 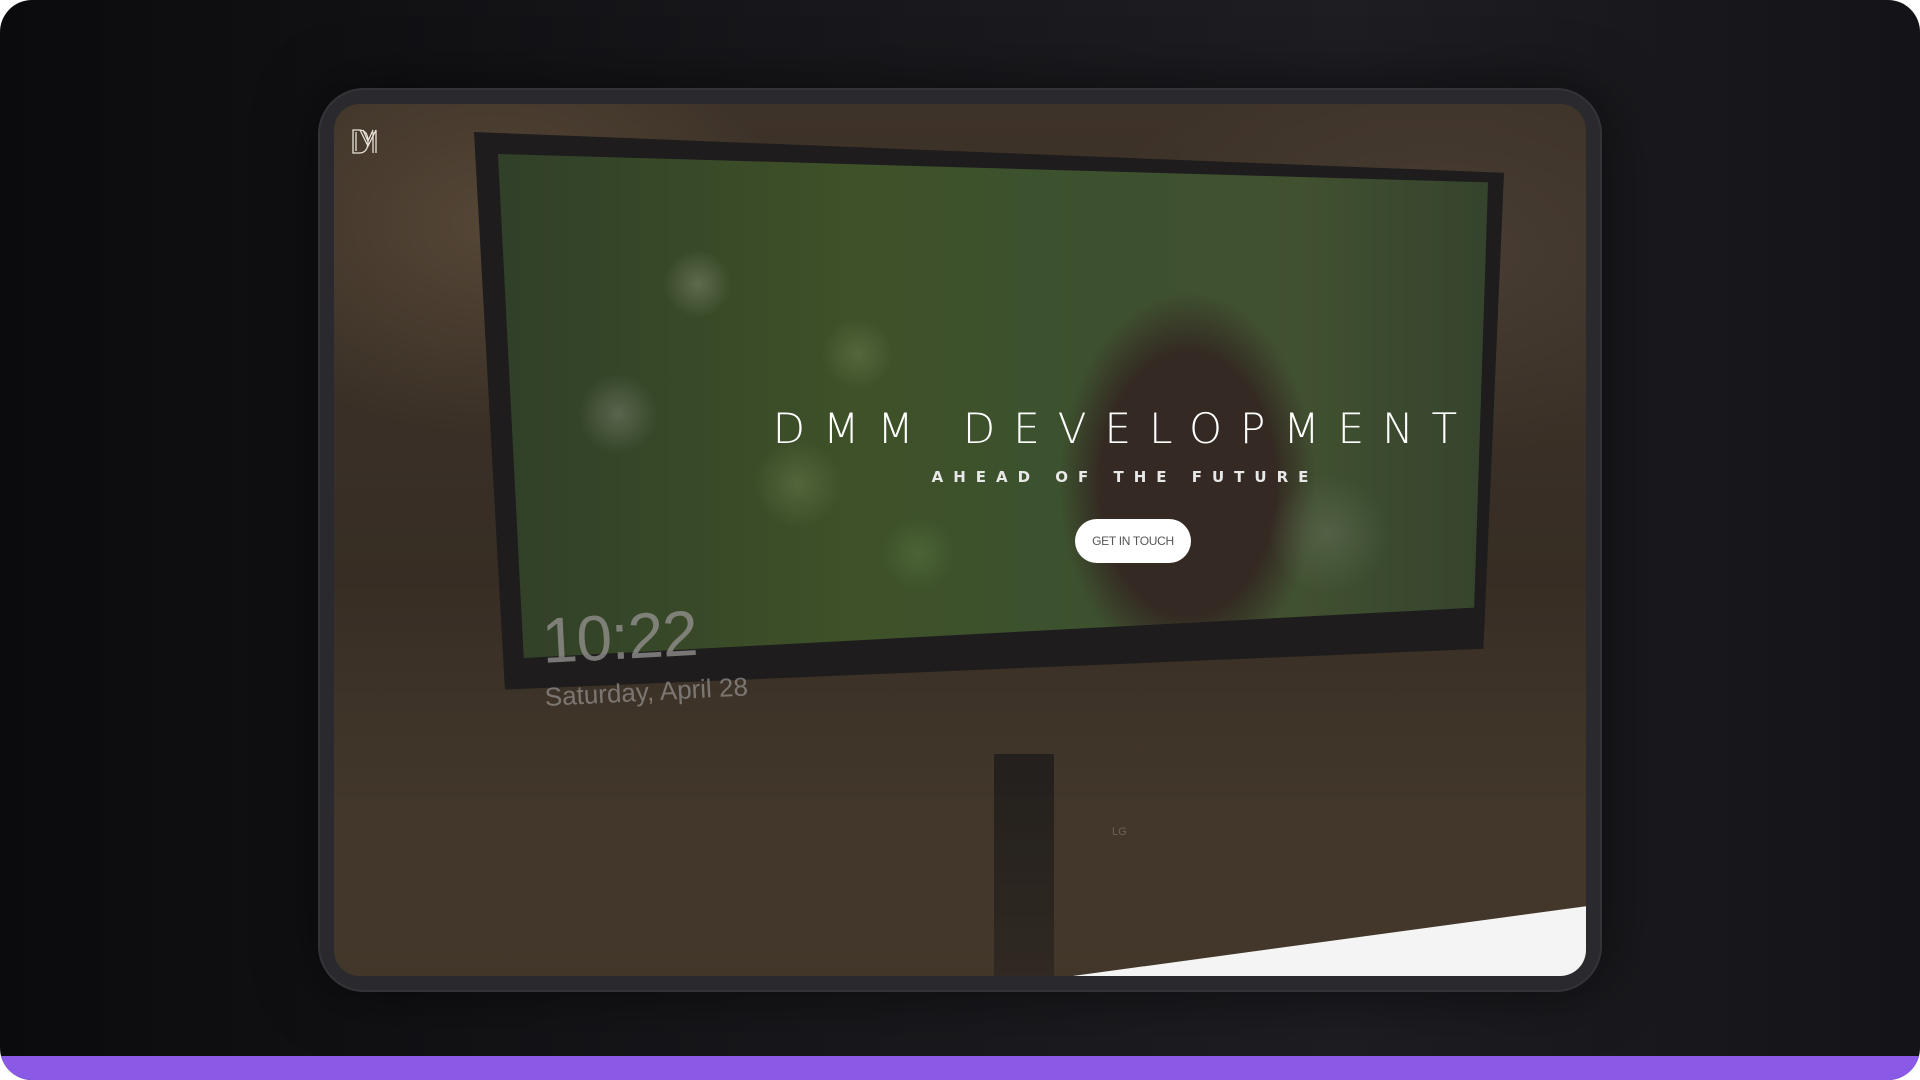 What do you see at coordinates (1124, 428) in the screenshot?
I see `hero-title: DMM DEVELOPMENT` at bounding box center [1124, 428].